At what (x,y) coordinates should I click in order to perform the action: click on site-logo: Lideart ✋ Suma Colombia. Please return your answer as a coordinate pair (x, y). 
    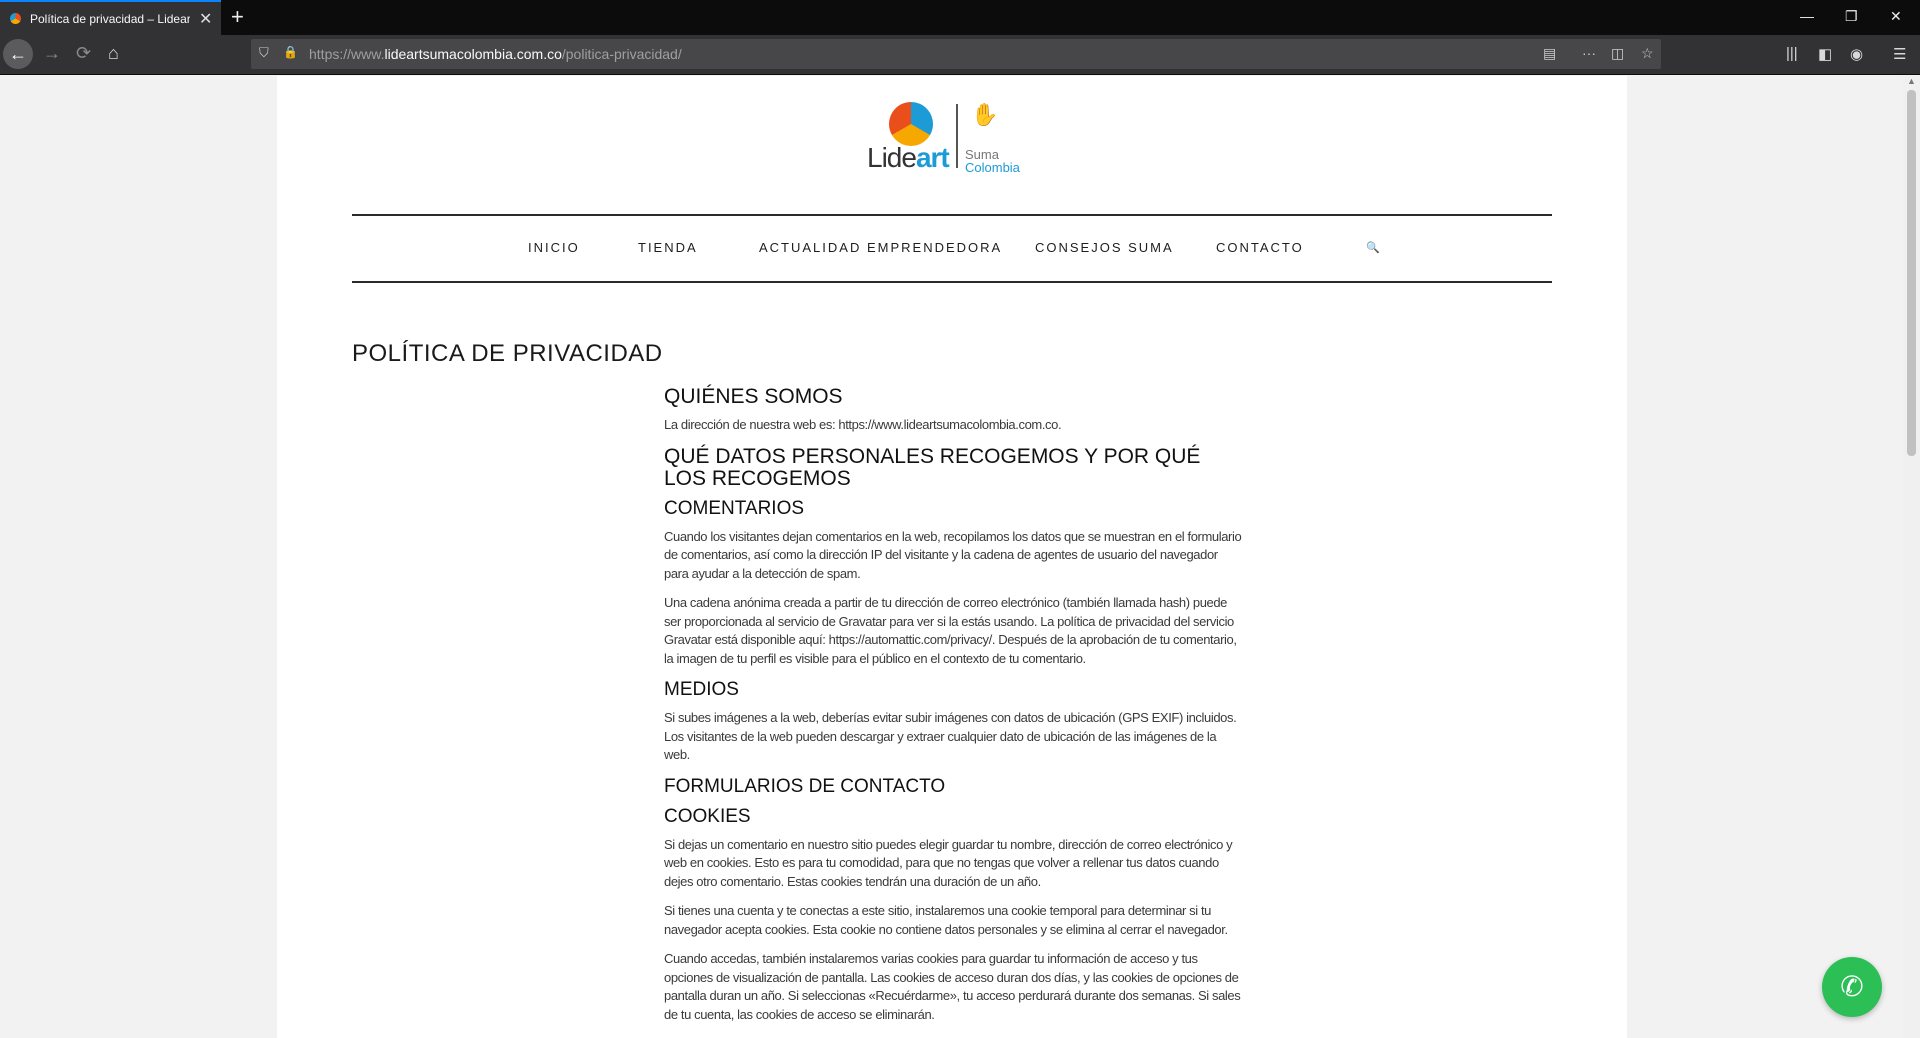
    Looking at the image, I should click on (952, 138).